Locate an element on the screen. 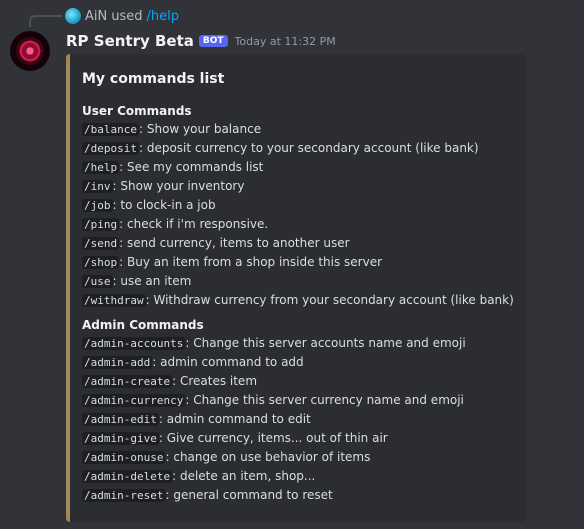  bot-username: RP Sentry Beta is located at coordinates (130, 41).